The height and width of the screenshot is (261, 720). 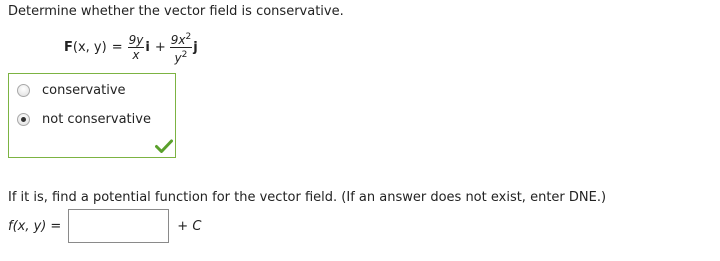 I want to click on vector-field-formula: F(x, y) = 9y x i + 9x2 y2 j, so click(x=132, y=47).